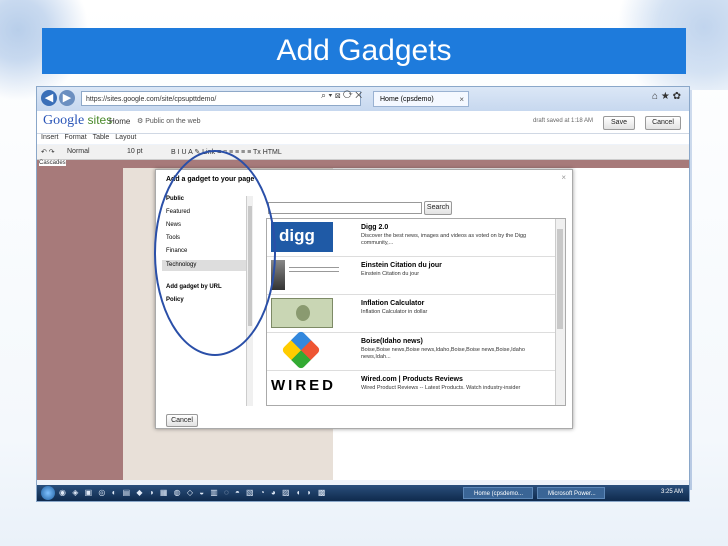 The height and width of the screenshot is (546, 728). What do you see at coordinates (363, 139) in the screenshot?
I see `editor-menu-bar: Insert Format Table Layout` at bounding box center [363, 139].